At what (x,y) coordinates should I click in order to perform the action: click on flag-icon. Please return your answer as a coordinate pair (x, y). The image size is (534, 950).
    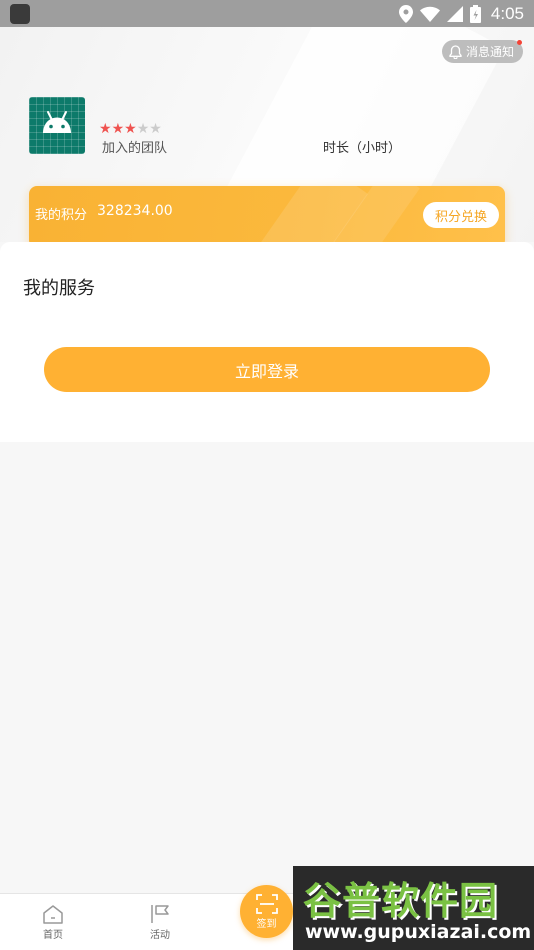
    Looking at the image, I should click on (160, 914).